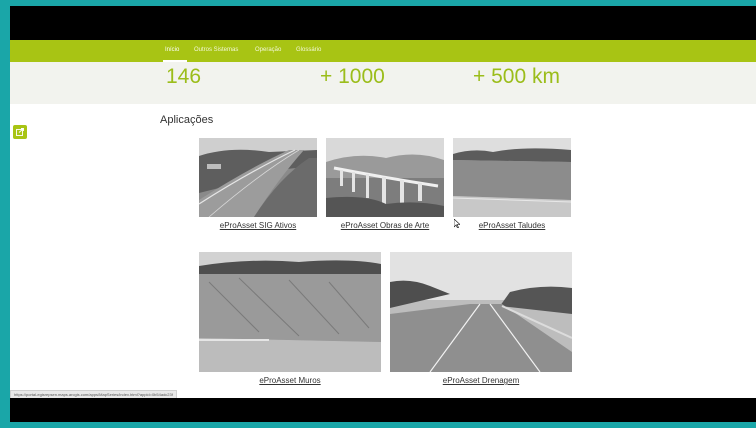 The height and width of the screenshot is (428, 756). Describe the element at coordinates (290, 380) in the screenshot. I see `app-link-label: eProAsset Muros` at that location.